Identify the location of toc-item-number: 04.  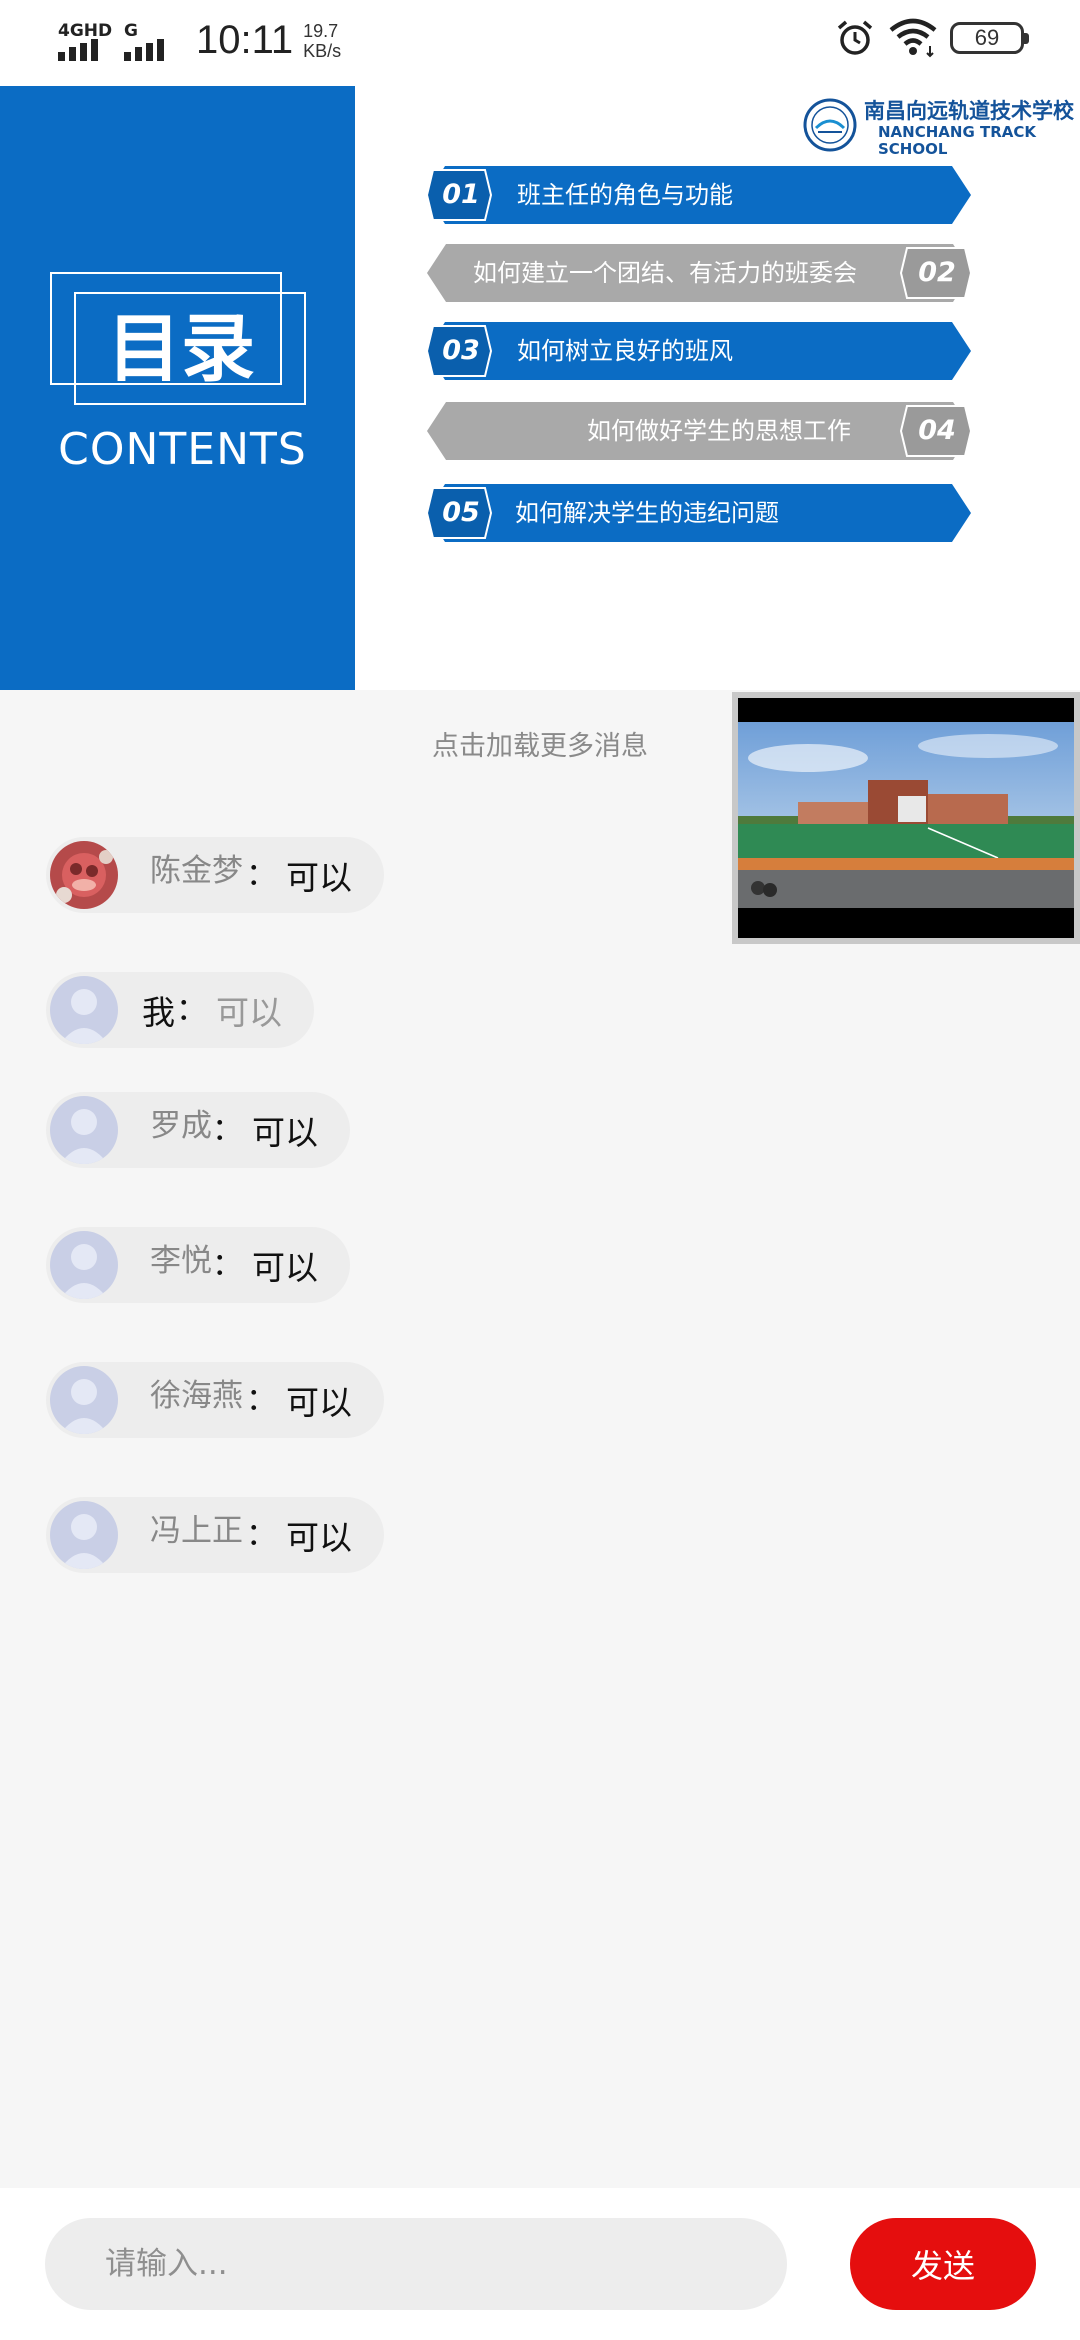
(937, 430).